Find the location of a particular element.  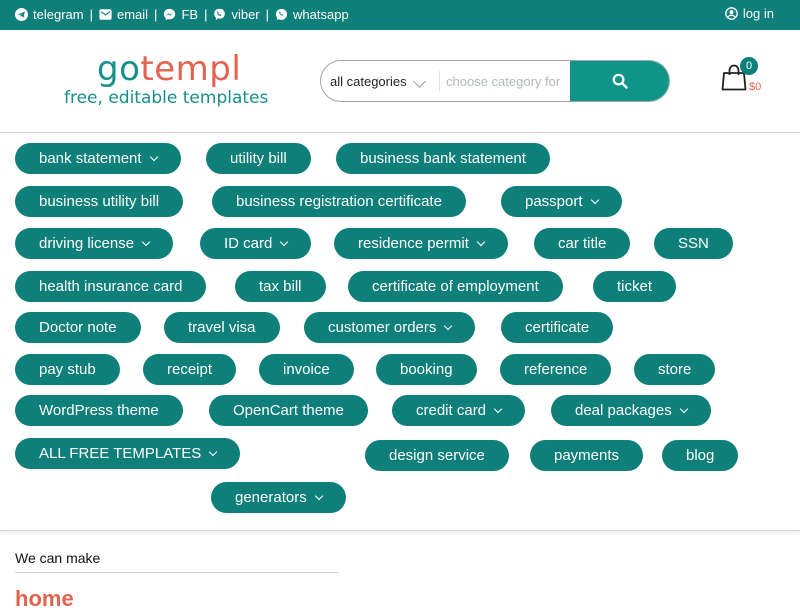

menu-item-label: business utility bill is located at coordinates (99, 201).